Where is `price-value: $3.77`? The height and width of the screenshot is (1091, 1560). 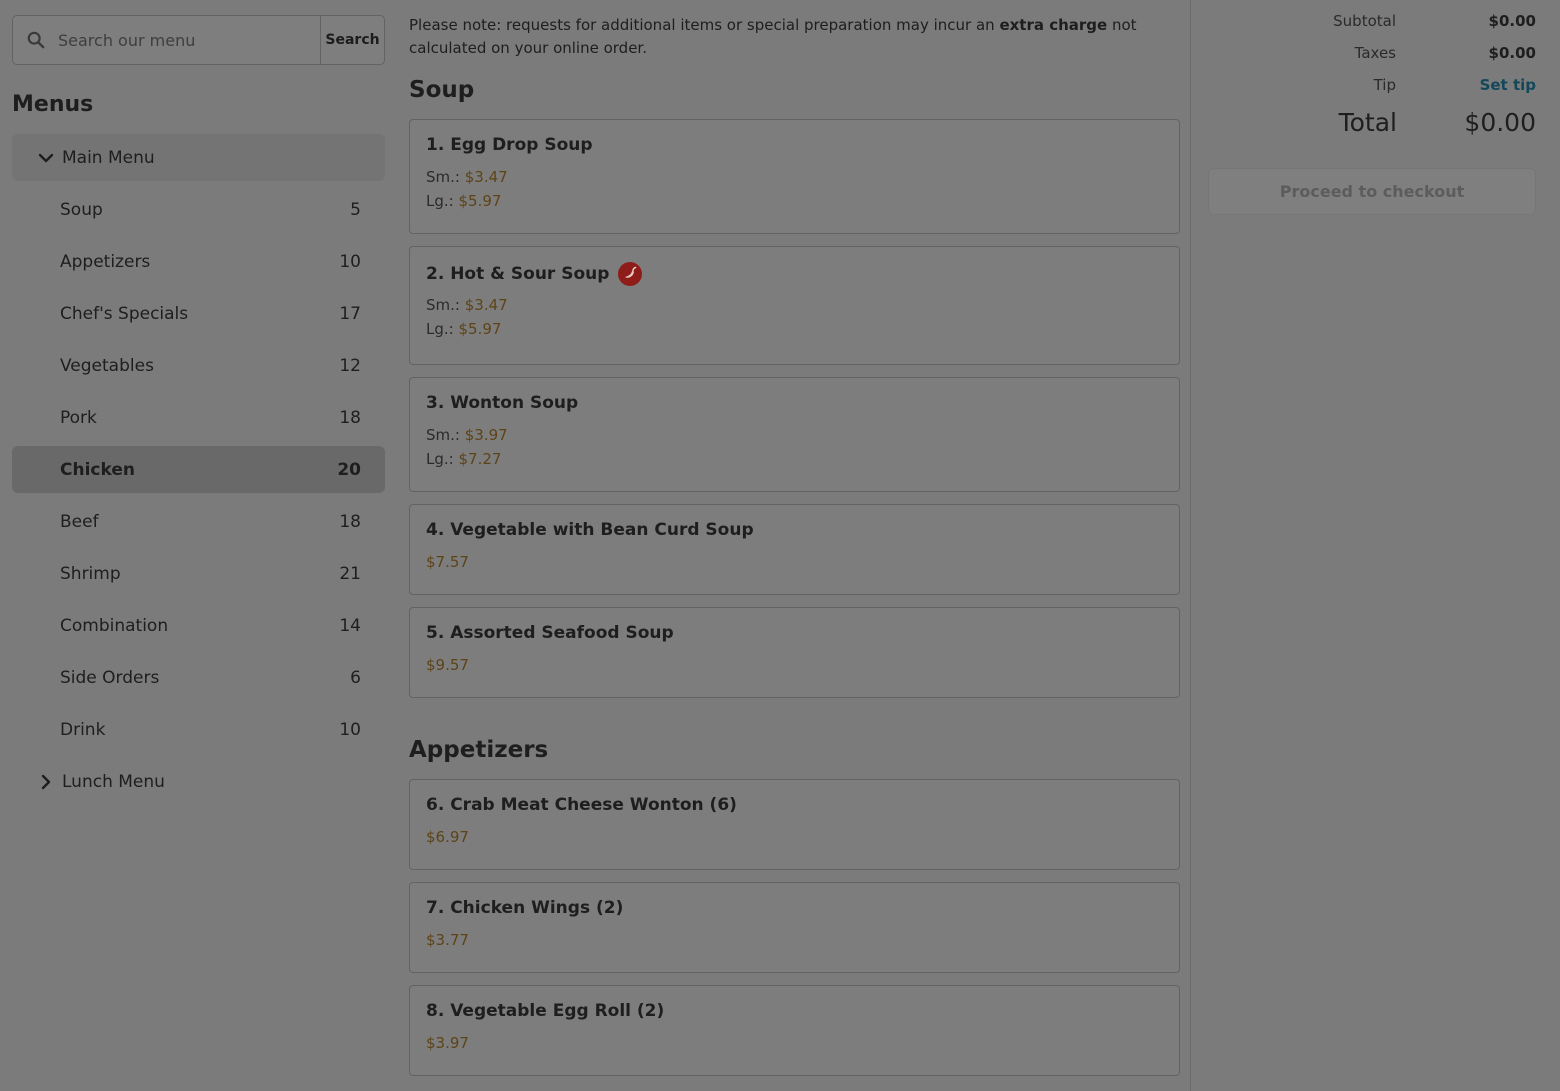 price-value: $3.77 is located at coordinates (447, 940).